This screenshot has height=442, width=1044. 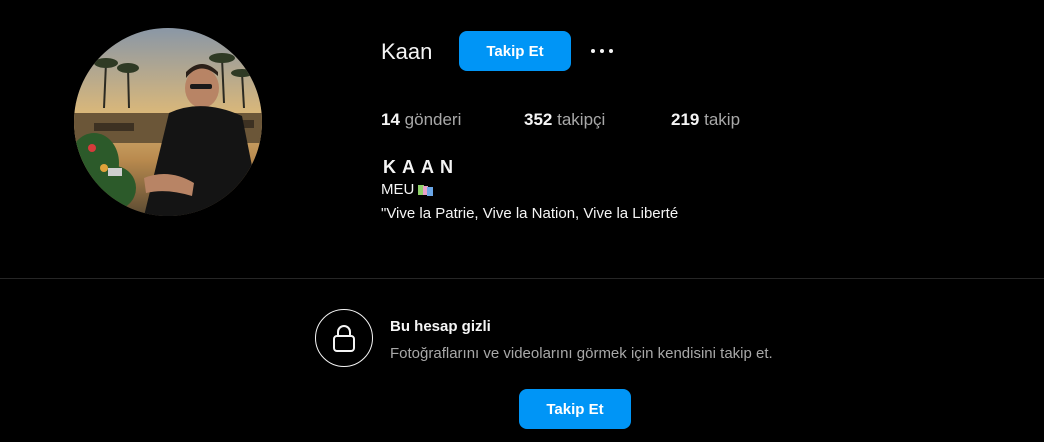 I want to click on profile-avatar, so click(x=168, y=122).